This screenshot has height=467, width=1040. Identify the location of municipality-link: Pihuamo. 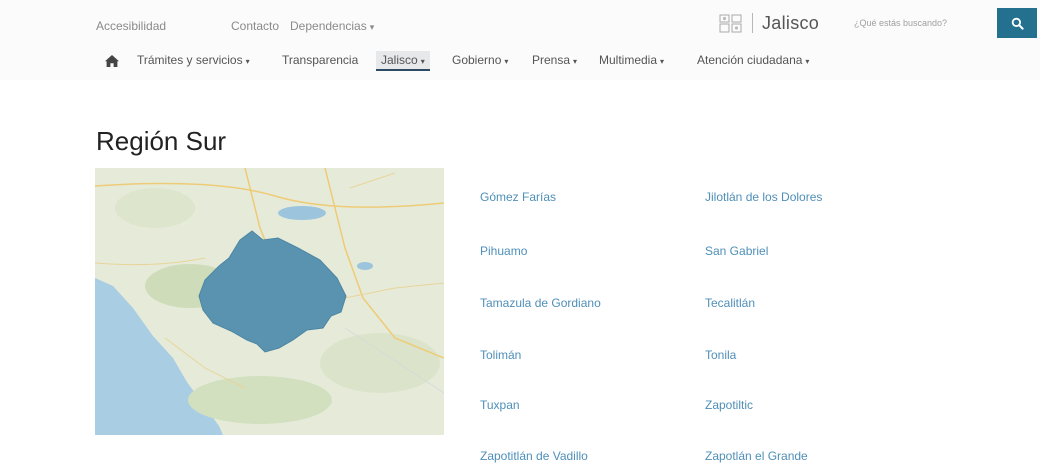
(503, 251).